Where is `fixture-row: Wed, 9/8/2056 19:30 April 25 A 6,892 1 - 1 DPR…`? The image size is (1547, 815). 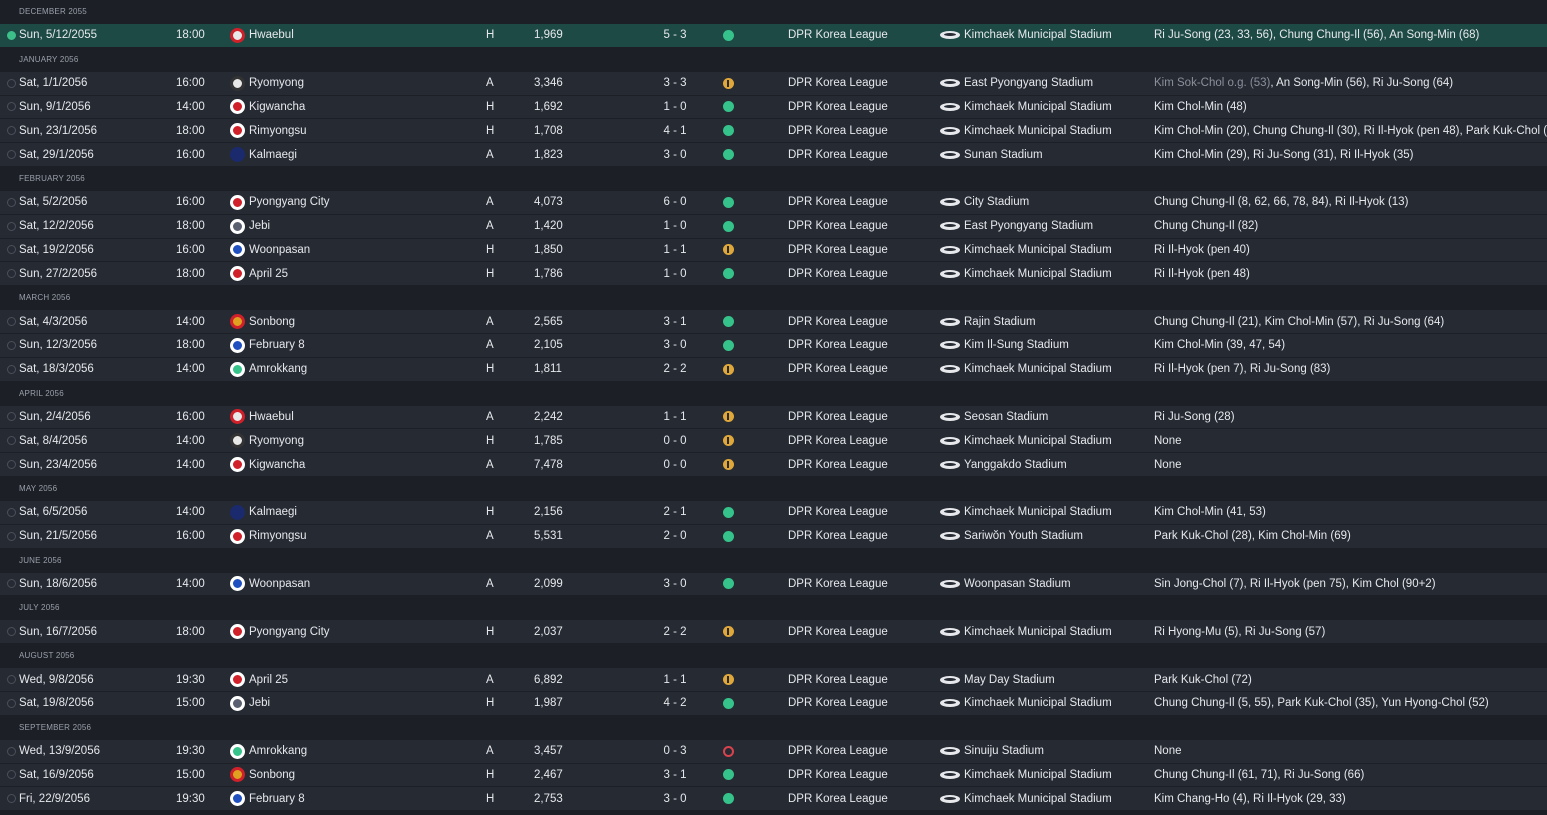 fixture-row: Wed, 9/8/2056 19:30 April 25 A 6,892 1 - 1 DPR… is located at coordinates (773, 680).